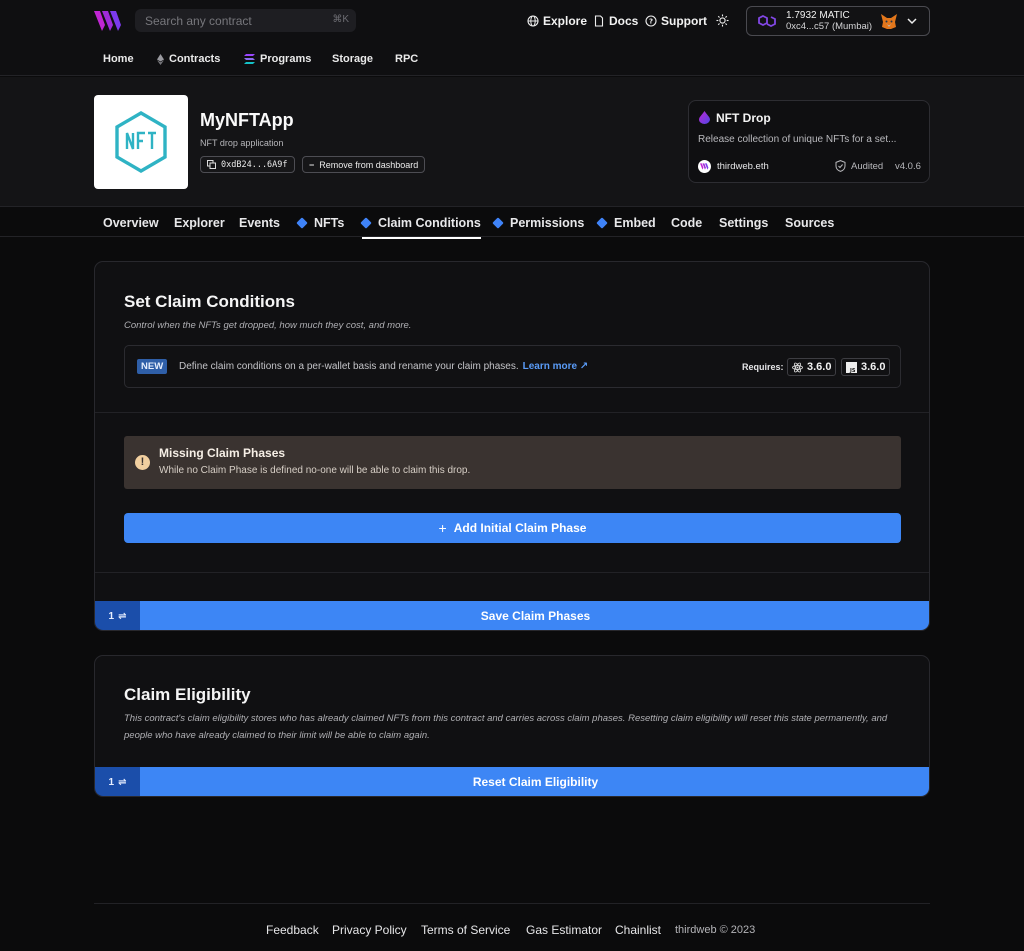 The height and width of the screenshot is (951, 1024). I want to click on docs-link: Docs, so click(615, 21).